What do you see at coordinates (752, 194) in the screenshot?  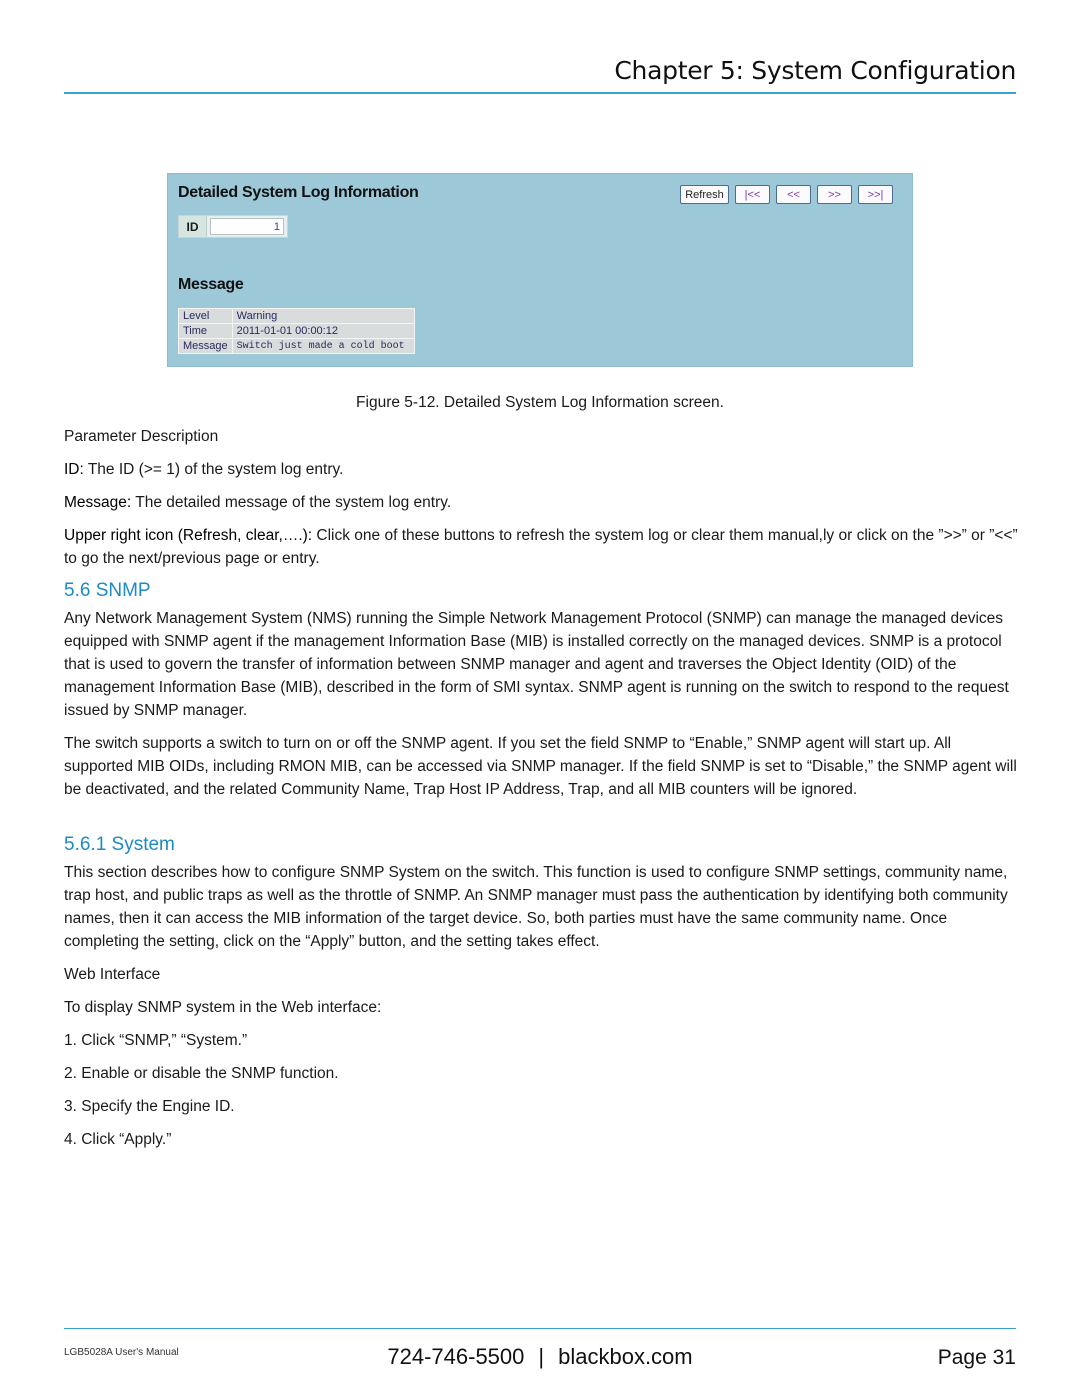 I see `first-page-button: |<<` at bounding box center [752, 194].